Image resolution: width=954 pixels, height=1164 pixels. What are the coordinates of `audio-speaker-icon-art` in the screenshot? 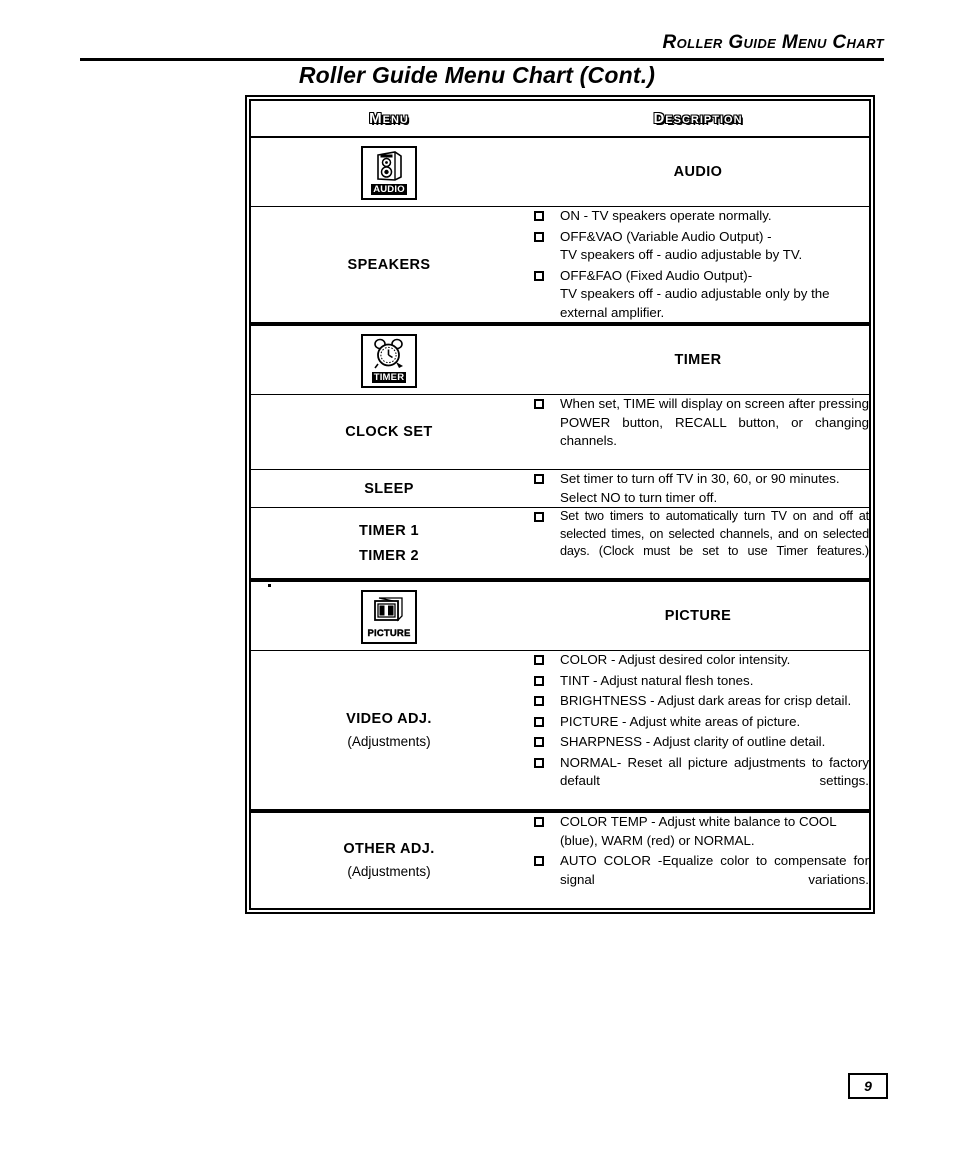 It's located at (389, 166).